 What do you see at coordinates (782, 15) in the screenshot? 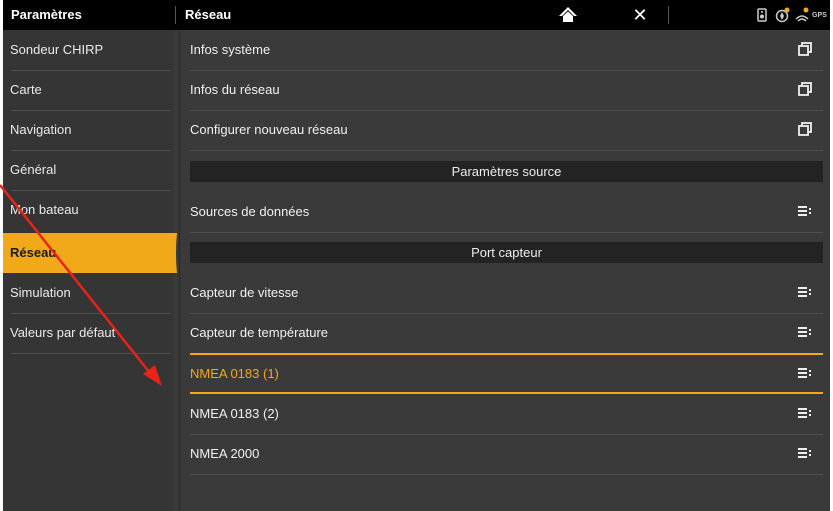
I see `compass-icon` at bounding box center [782, 15].